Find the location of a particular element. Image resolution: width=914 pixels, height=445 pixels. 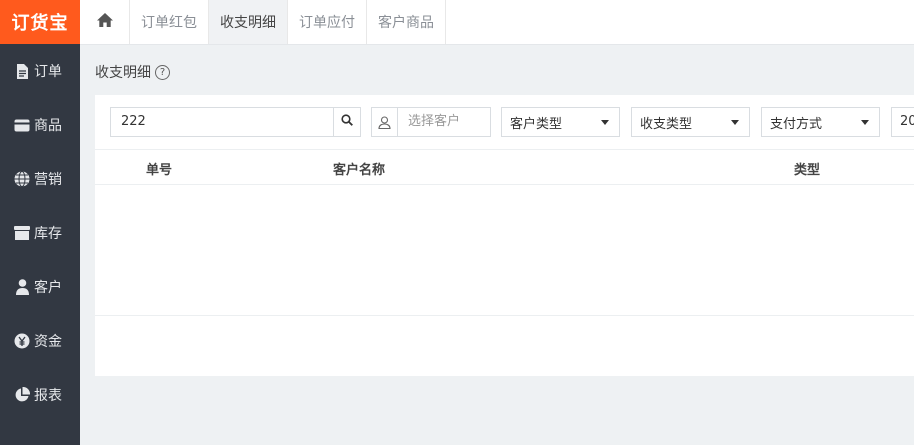

table-divider is located at coordinates (504, 315).